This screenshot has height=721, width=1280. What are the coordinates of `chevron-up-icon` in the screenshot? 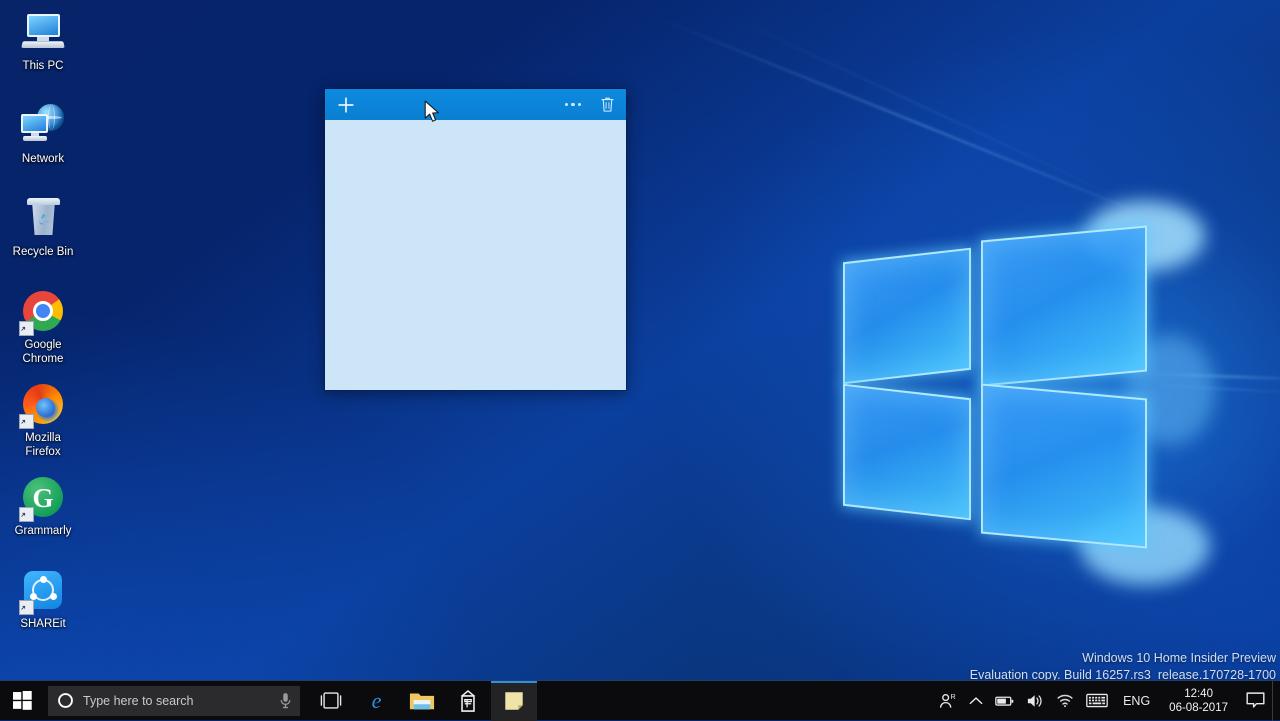 It's located at (976, 701).